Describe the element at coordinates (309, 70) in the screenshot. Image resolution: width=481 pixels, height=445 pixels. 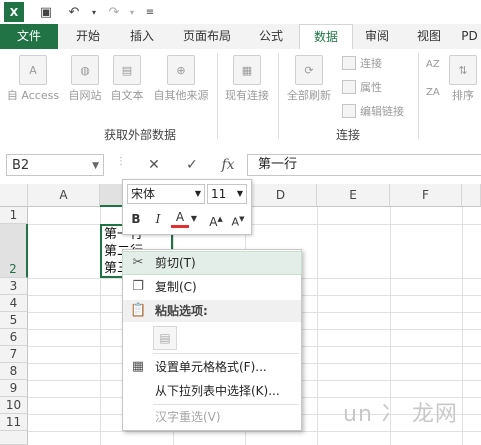
I see `refresh-icon: ⟳` at that location.